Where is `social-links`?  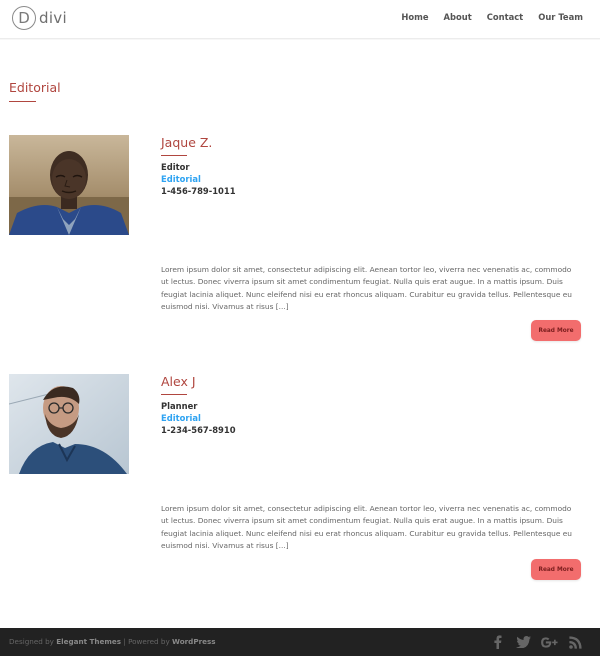 social-links is located at coordinates (532, 642).